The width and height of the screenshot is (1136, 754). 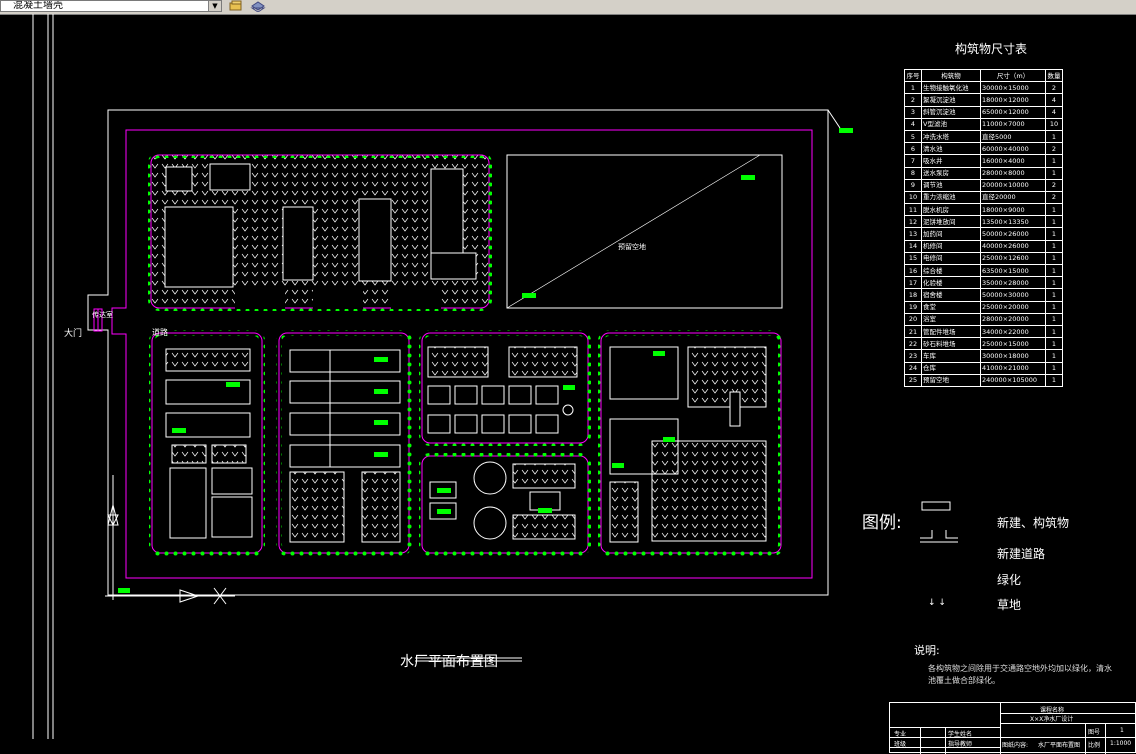 What do you see at coordinates (951, 380) in the screenshot?
I see `table-cell: 预留空地` at bounding box center [951, 380].